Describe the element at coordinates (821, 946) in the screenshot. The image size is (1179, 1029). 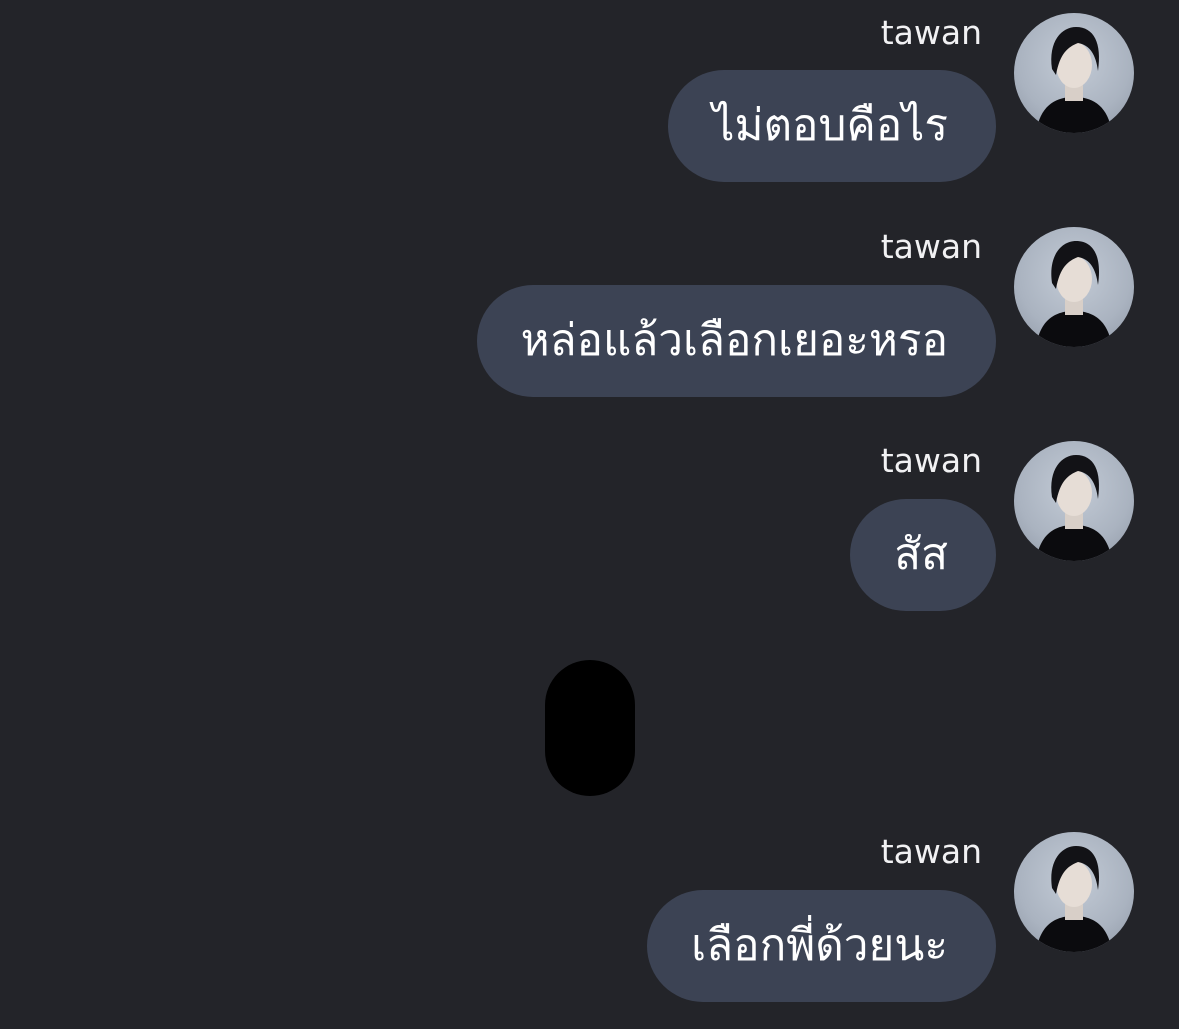
I see `message-bubble: เลือกพี่ด้วยนะ` at that location.